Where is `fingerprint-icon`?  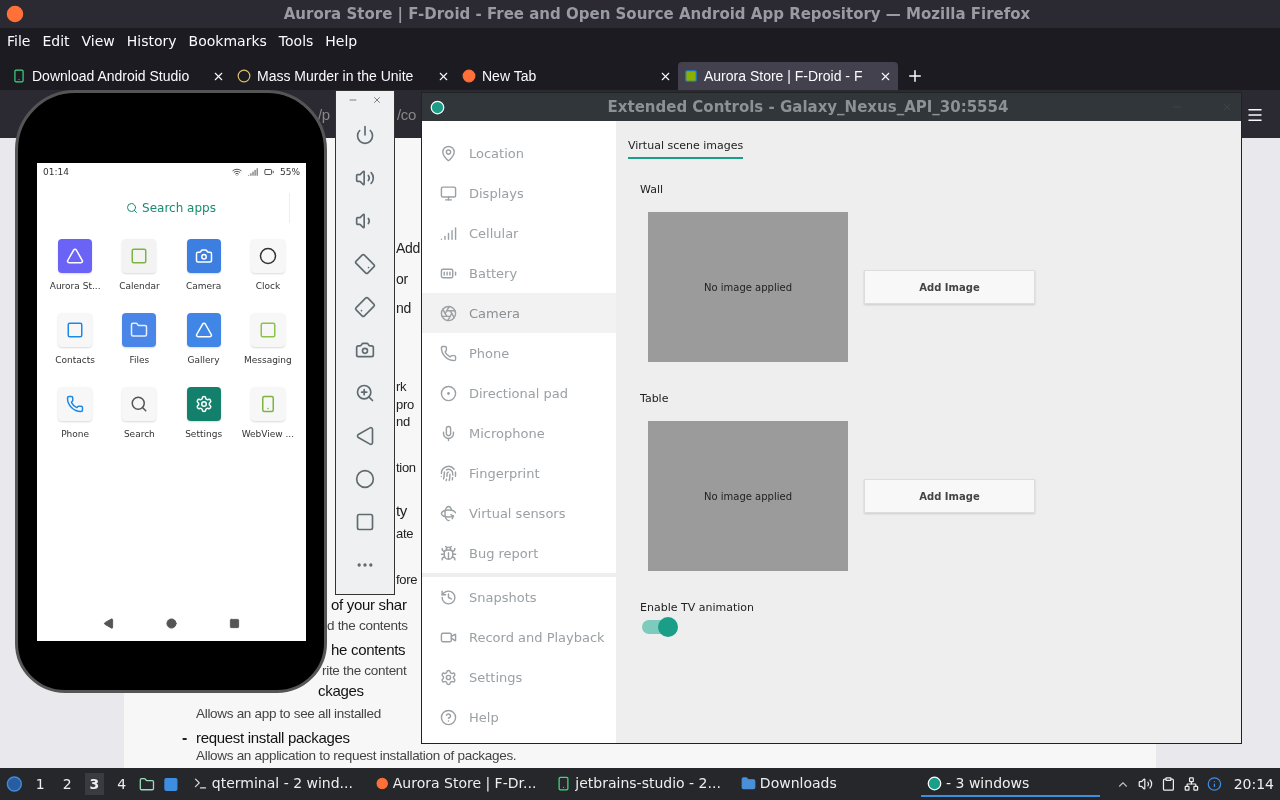
fingerprint-icon is located at coordinates (448, 473).